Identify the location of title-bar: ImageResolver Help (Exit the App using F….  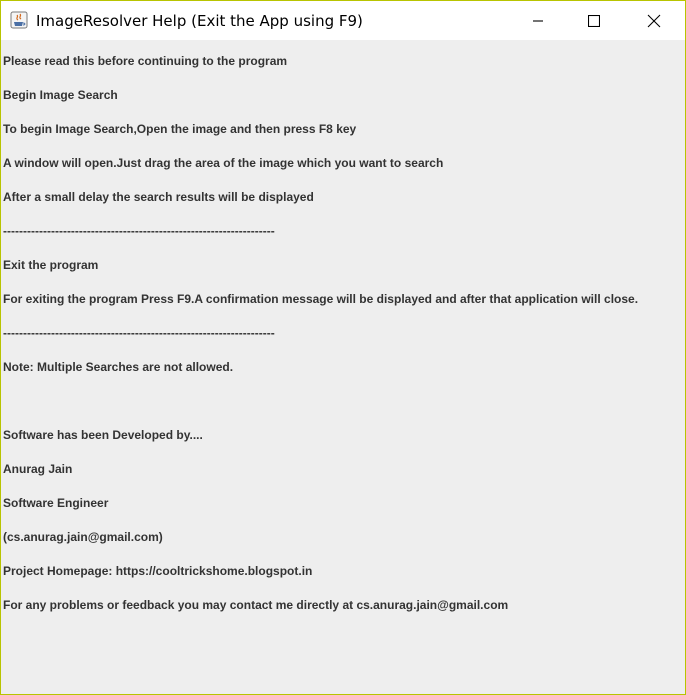
(343, 20).